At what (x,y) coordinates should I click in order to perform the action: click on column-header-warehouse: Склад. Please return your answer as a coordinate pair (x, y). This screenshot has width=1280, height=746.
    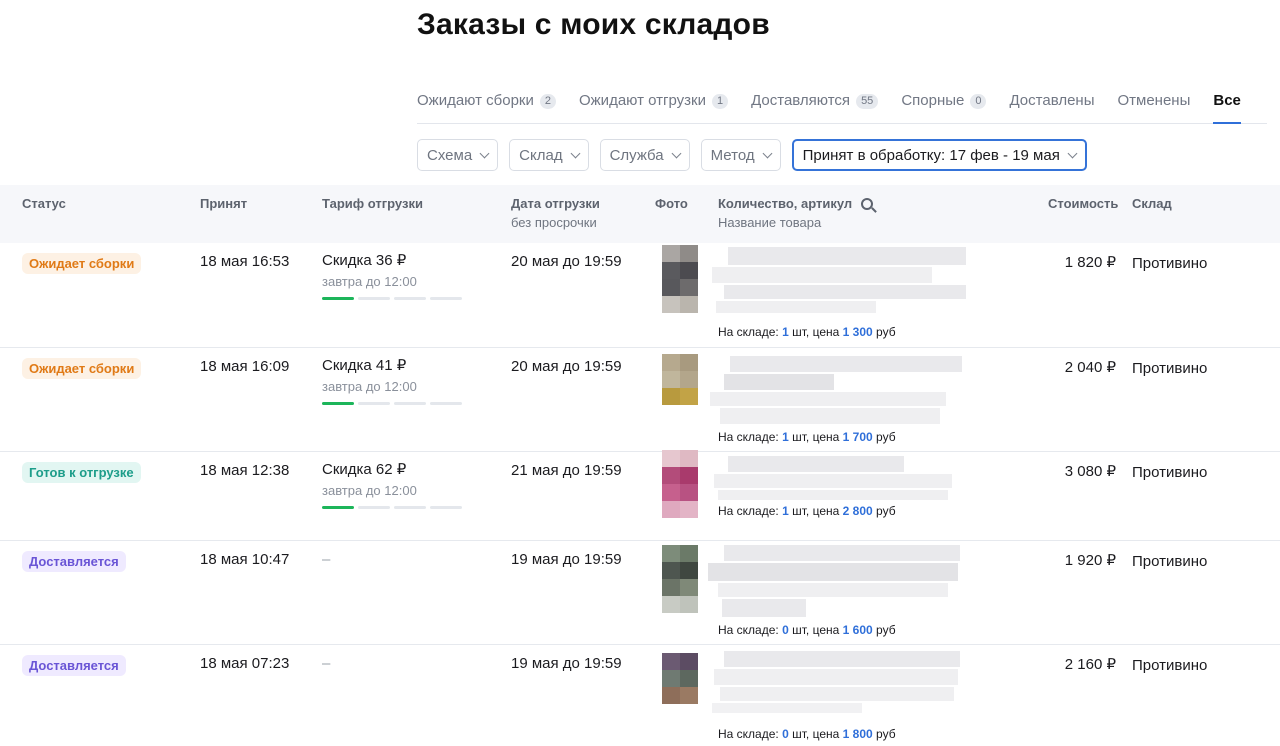
    Looking at the image, I should click on (1152, 203).